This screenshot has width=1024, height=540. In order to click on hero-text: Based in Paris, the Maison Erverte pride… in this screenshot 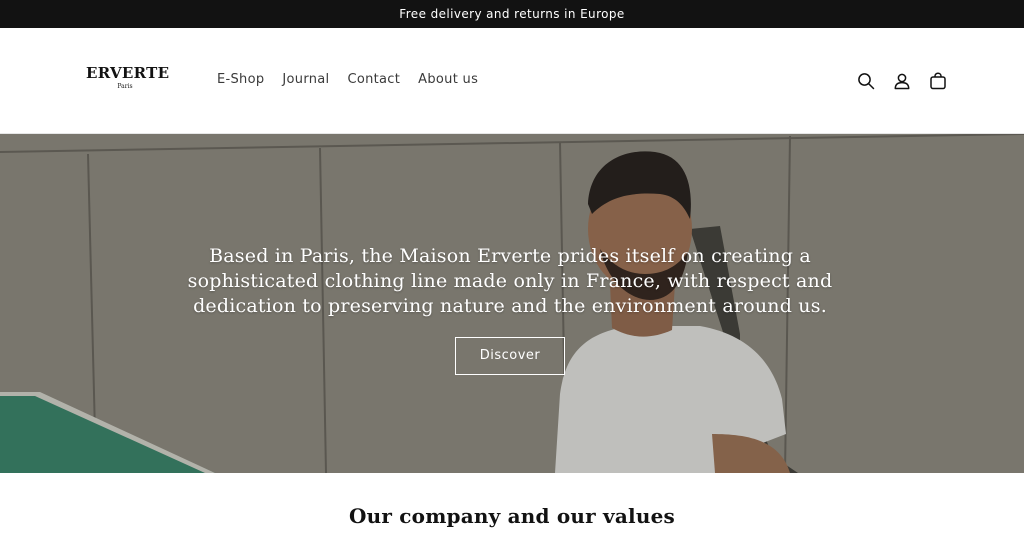, I will do `click(510, 281)`.